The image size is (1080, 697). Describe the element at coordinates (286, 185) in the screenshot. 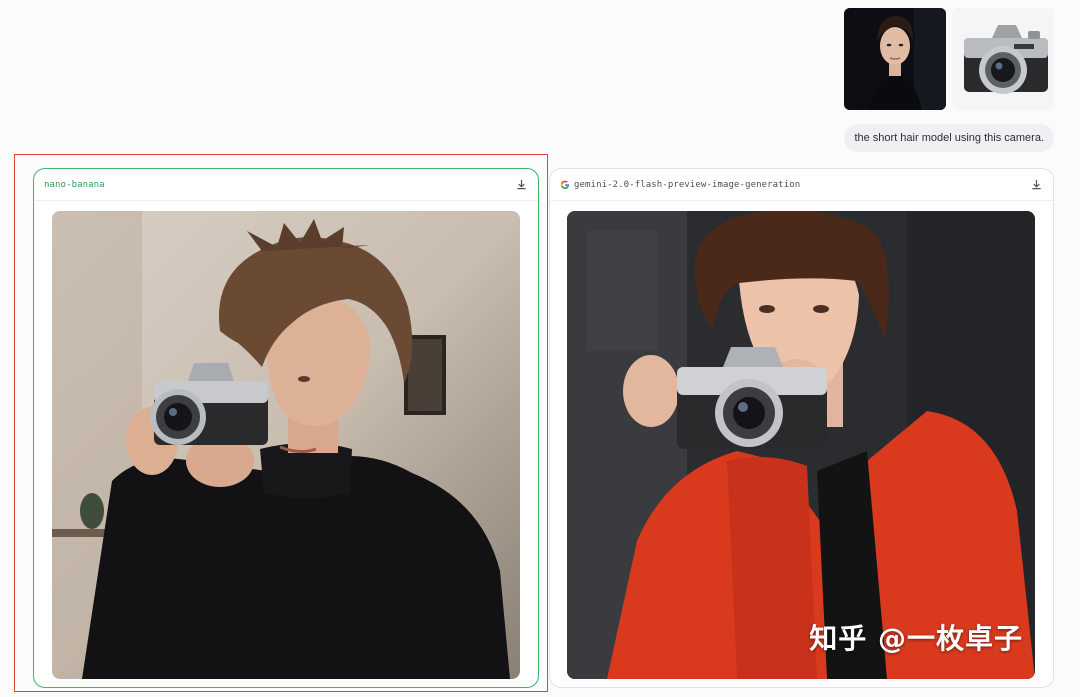

I see `card-header: nano-banana` at that location.